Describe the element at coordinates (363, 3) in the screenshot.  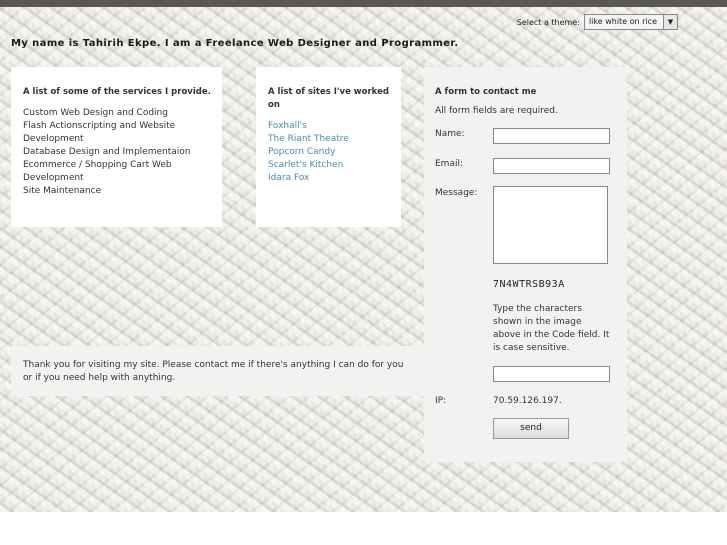
I see `top-bar` at that location.